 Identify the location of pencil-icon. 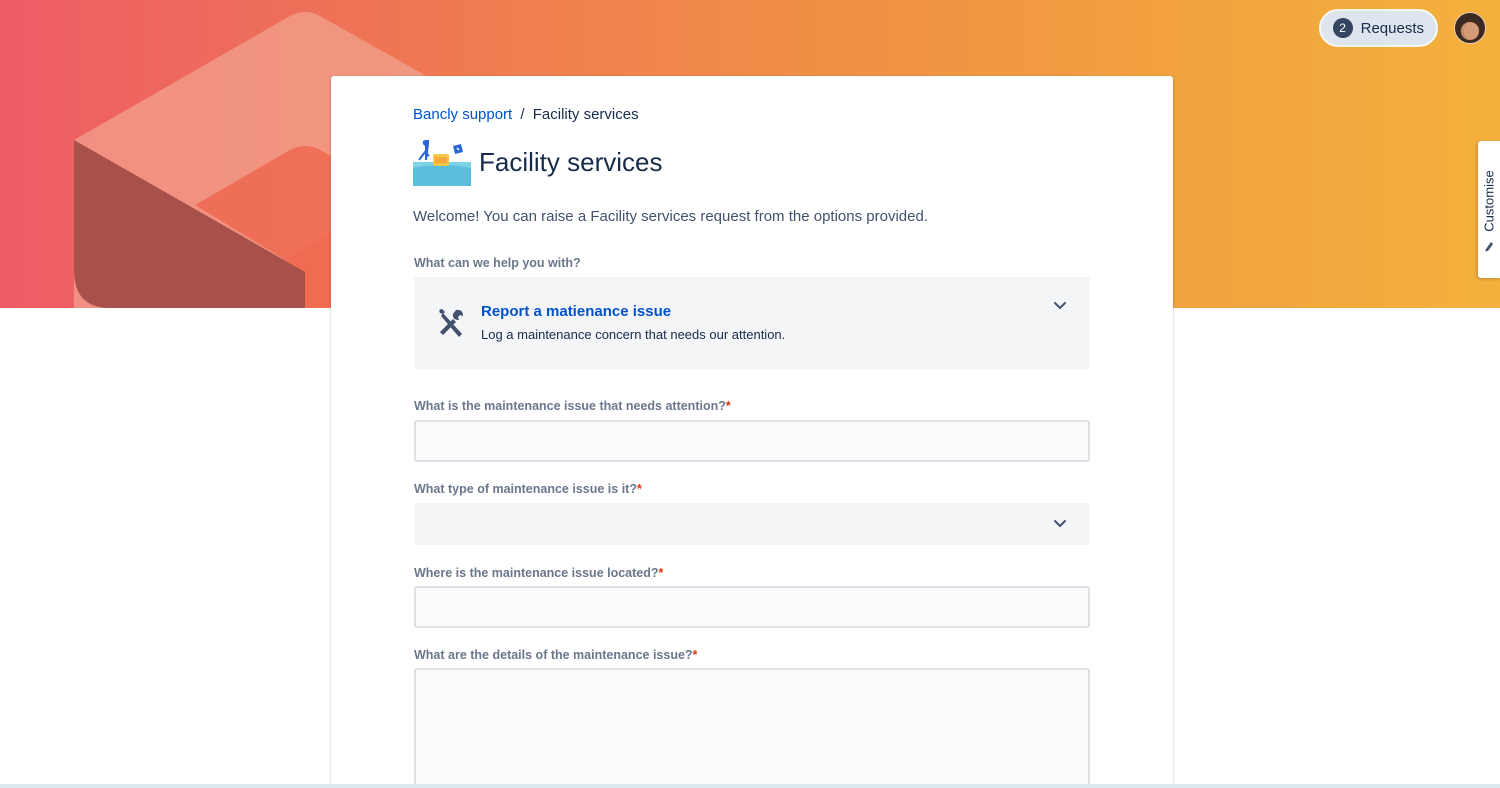
(1489, 247).